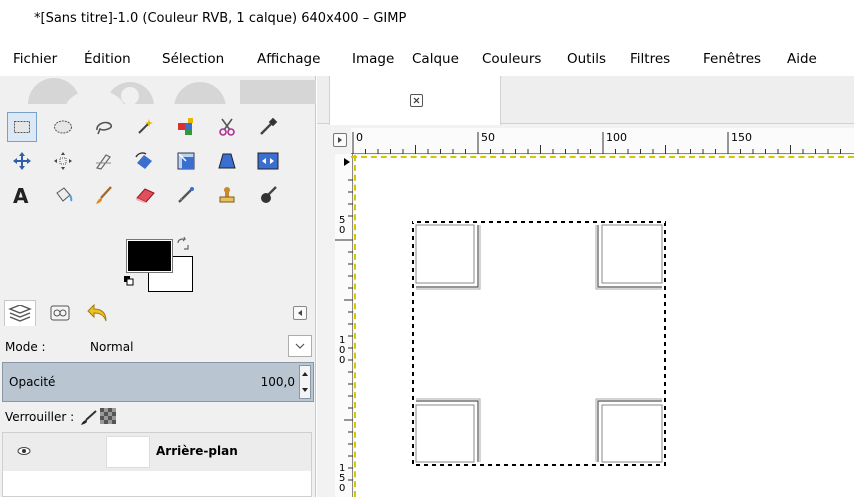 This screenshot has height=497, width=854. What do you see at coordinates (344, 319) in the screenshot?
I see `vruler-ticks` at bounding box center [344, 319].